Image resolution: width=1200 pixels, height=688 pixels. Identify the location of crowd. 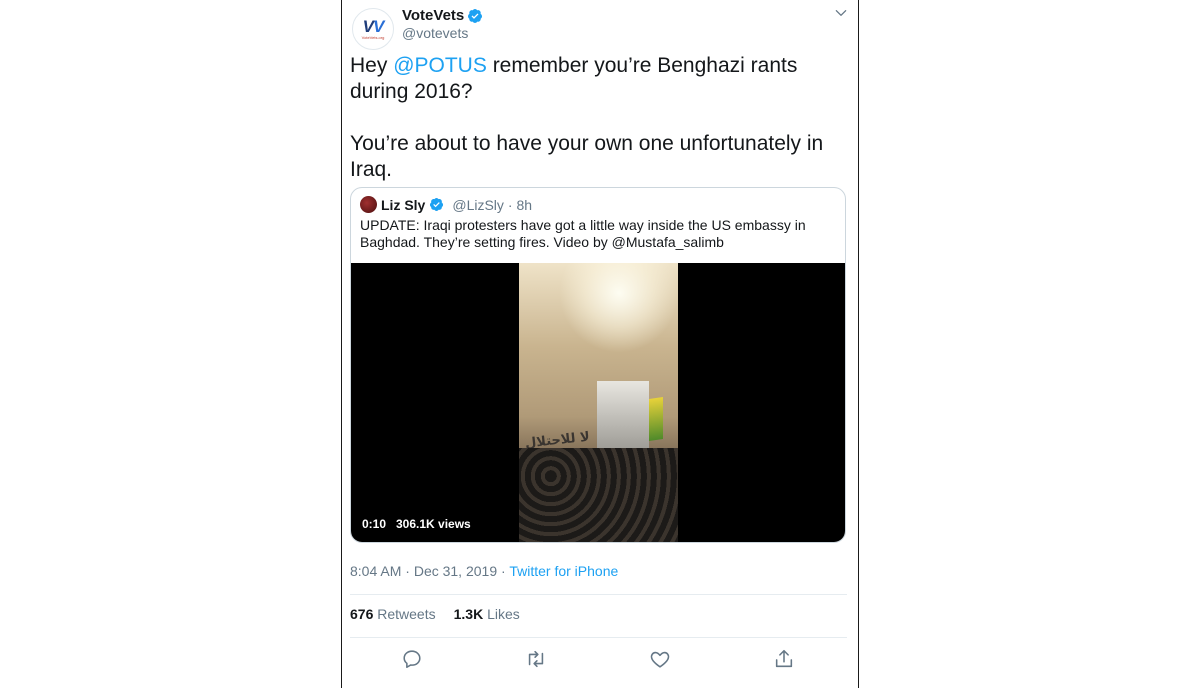
(598, 495).